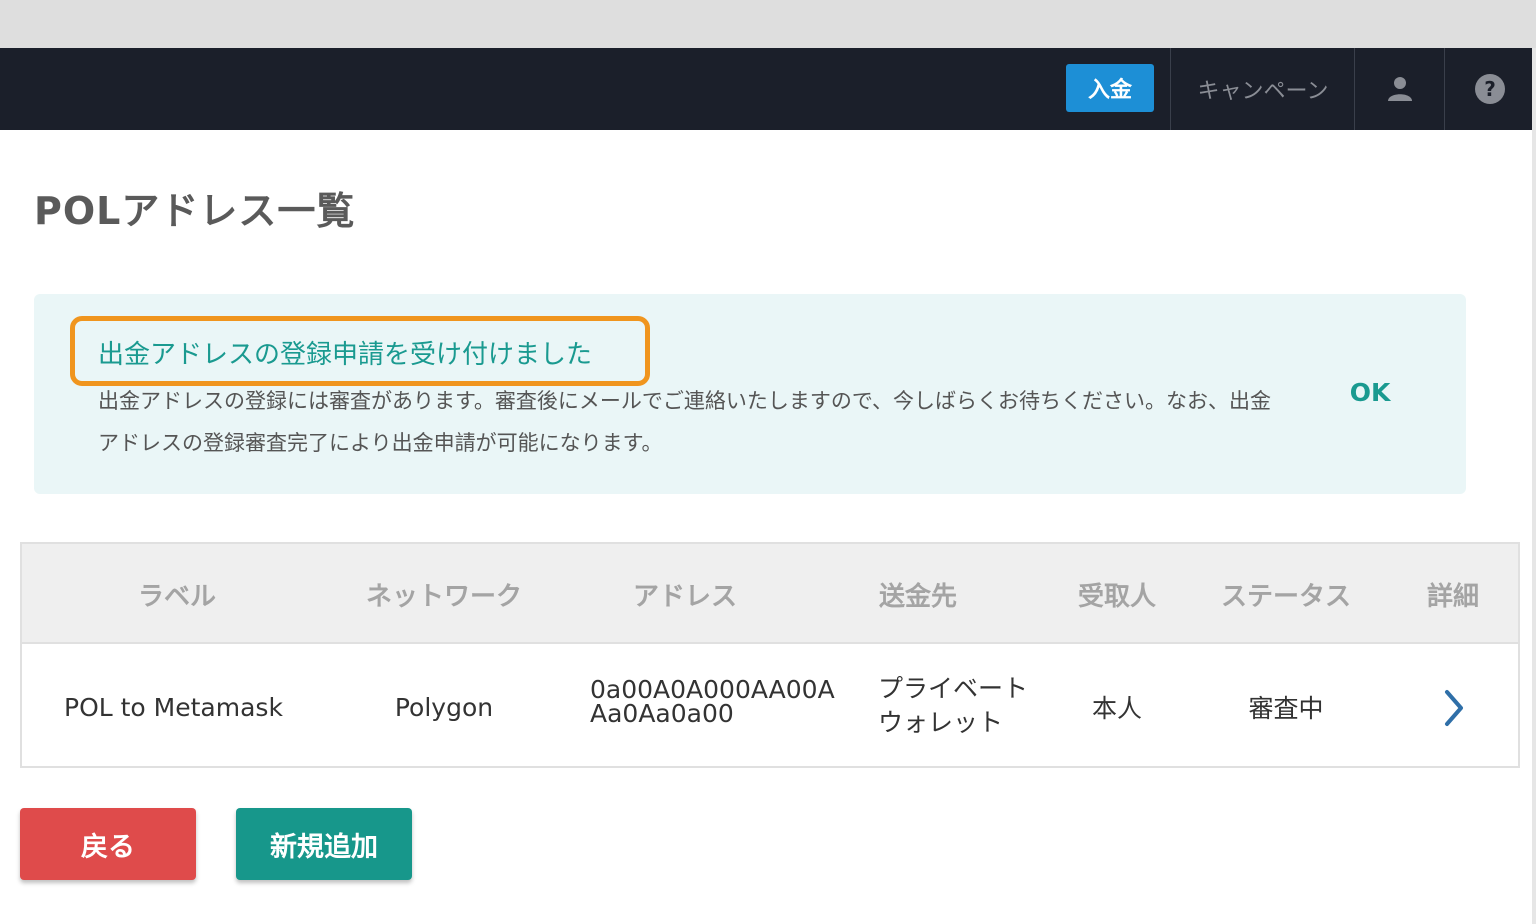  What do you see at coordinates (173, 707) in the screenshot?
I see `cell-label: POL to Metamask` at bounding box center [173, 707].